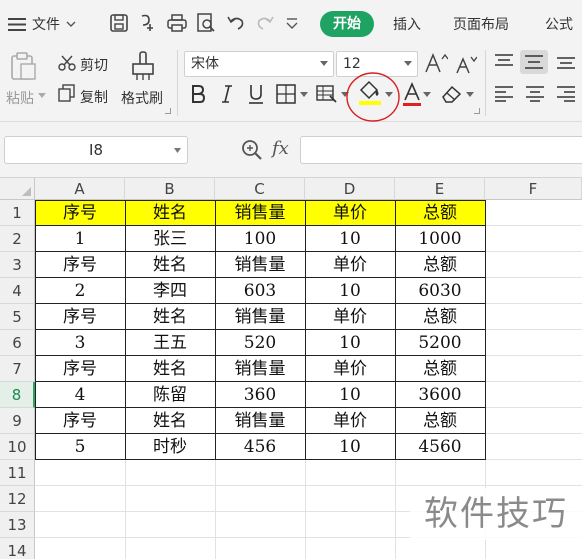 The image size is (582, 559). Describe the element at coordinates (170, 343) in the screenshot. I see `table-cell: 王五` at that location.